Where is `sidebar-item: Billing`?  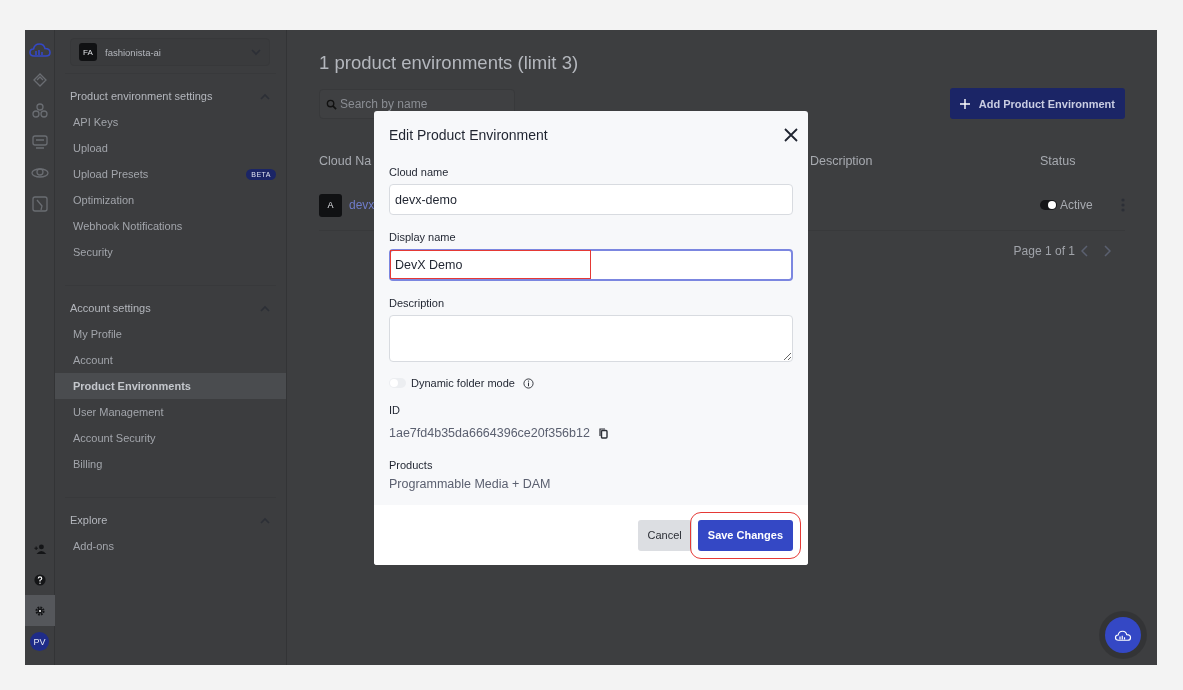 sidebar-item: Billing is located at coordinates (170, 464).